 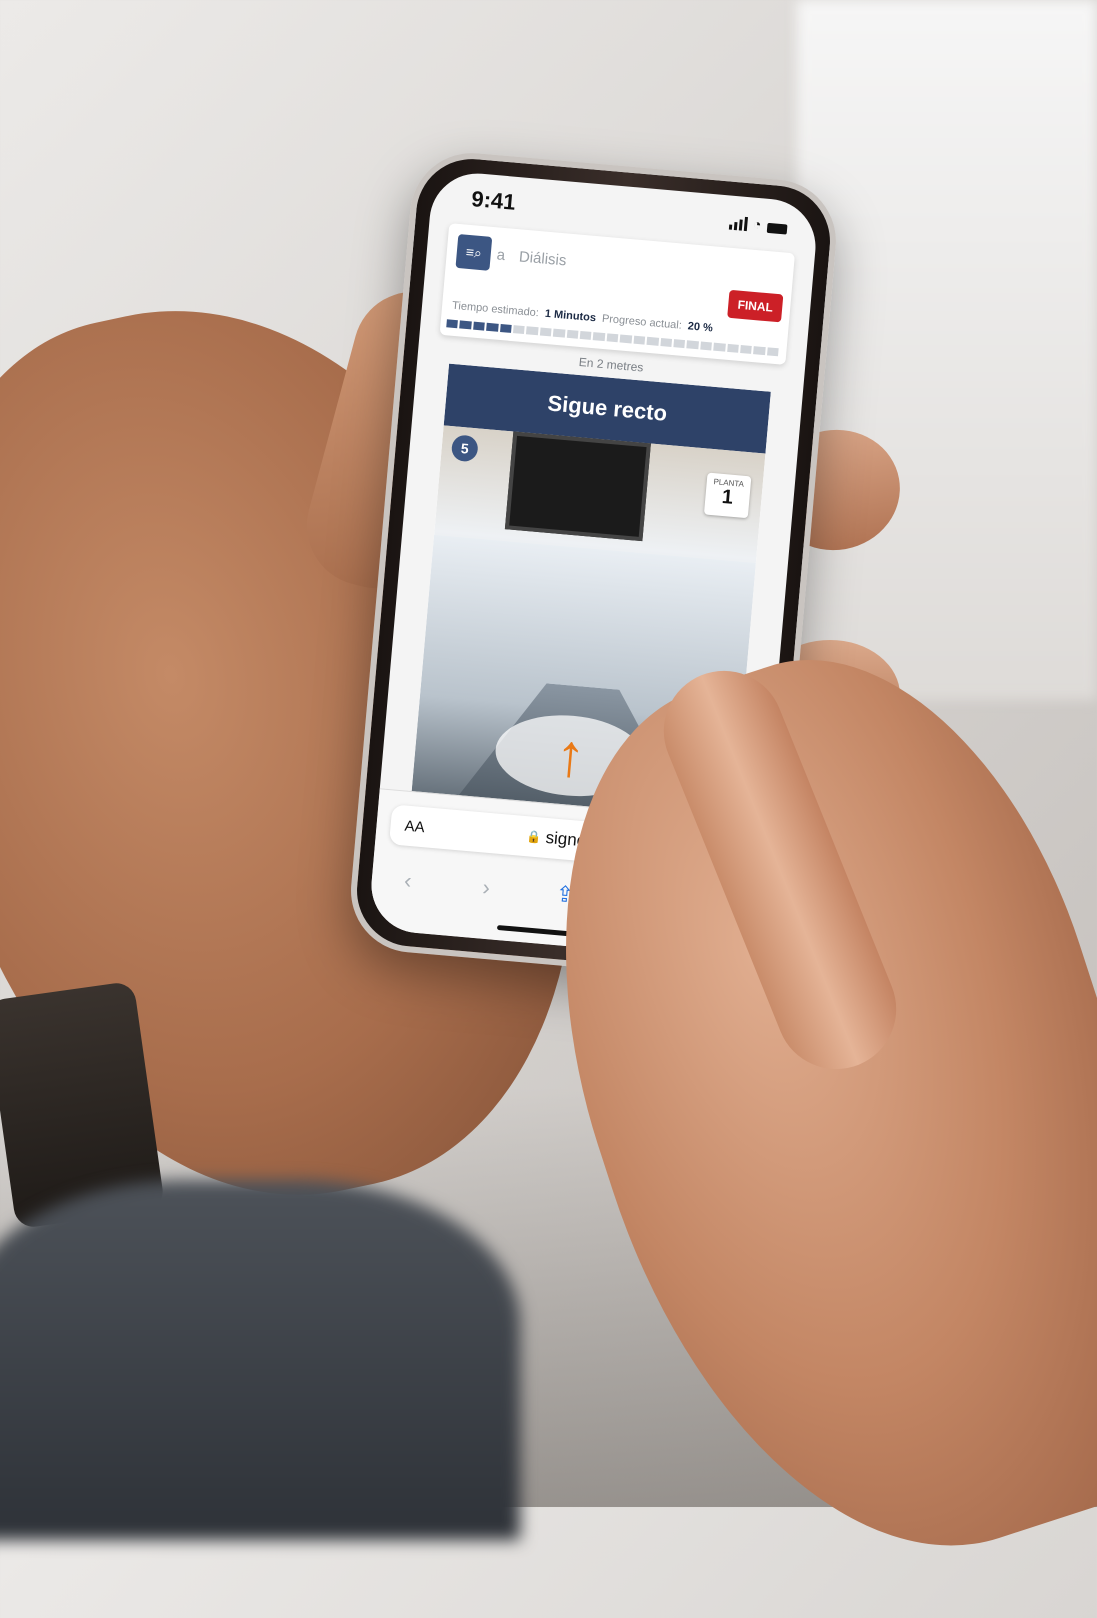 I want to click on wifi-icon: ◔, so click(x=757, y=224).